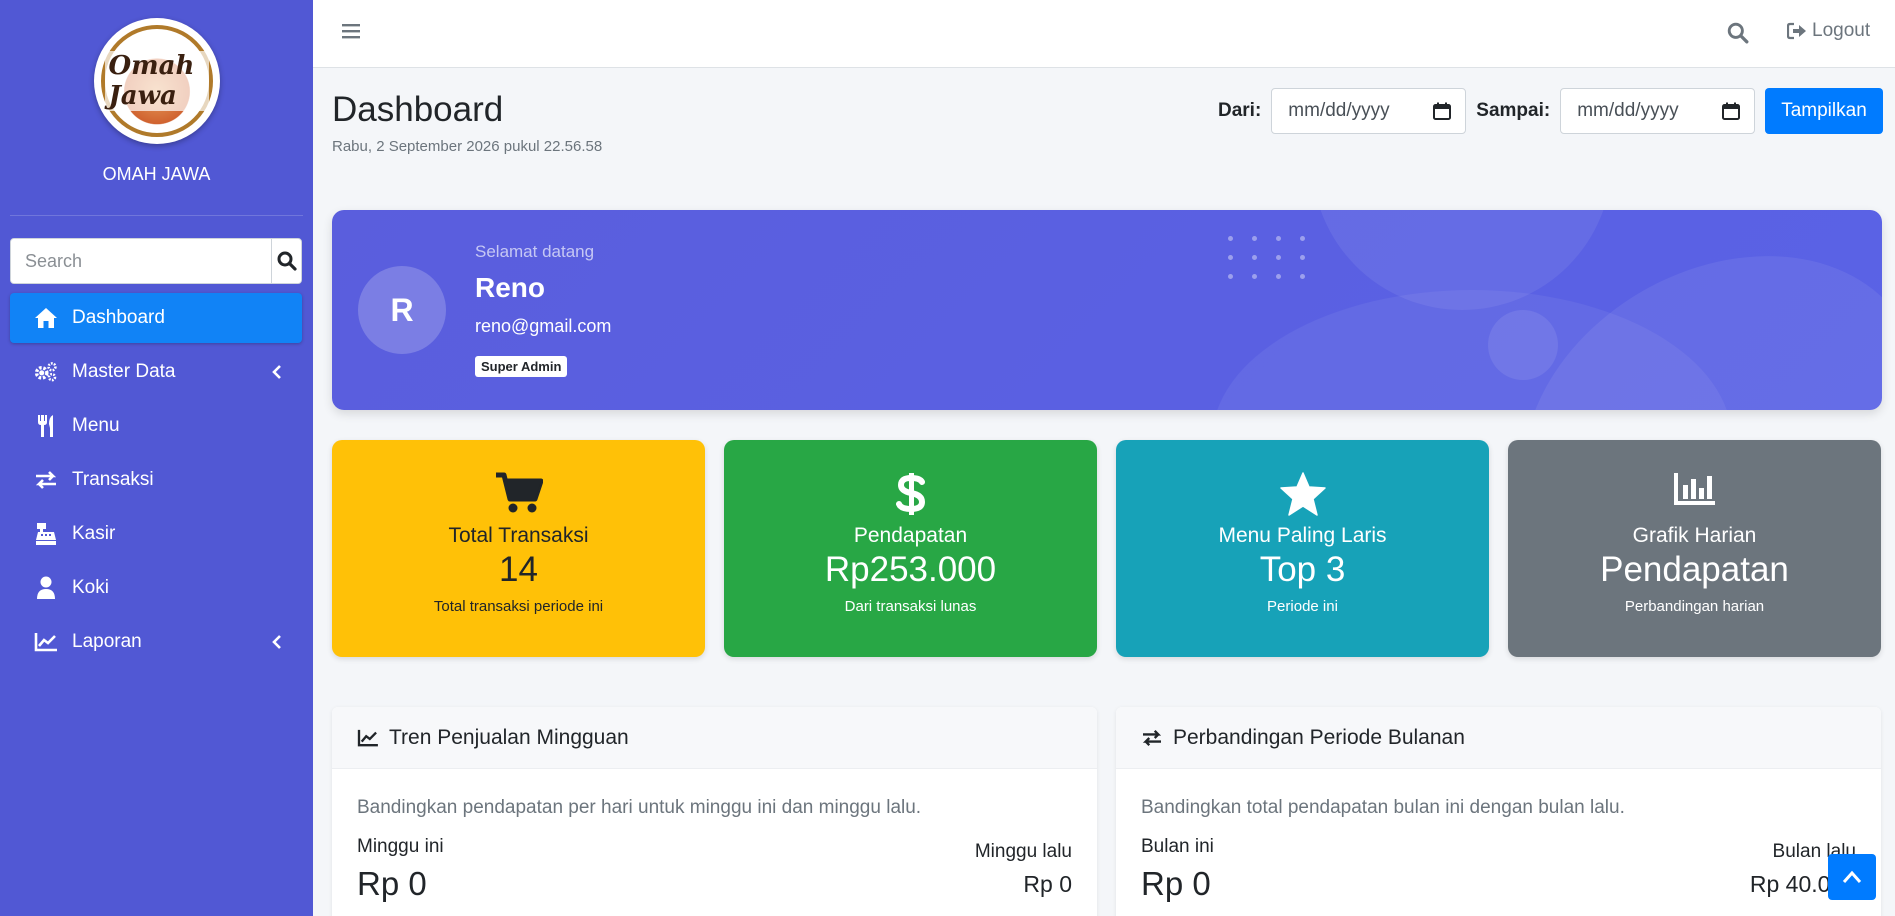 The height and width of the screenshot is (916, 1895). I want to click on star-icon, so click(1302, 494).